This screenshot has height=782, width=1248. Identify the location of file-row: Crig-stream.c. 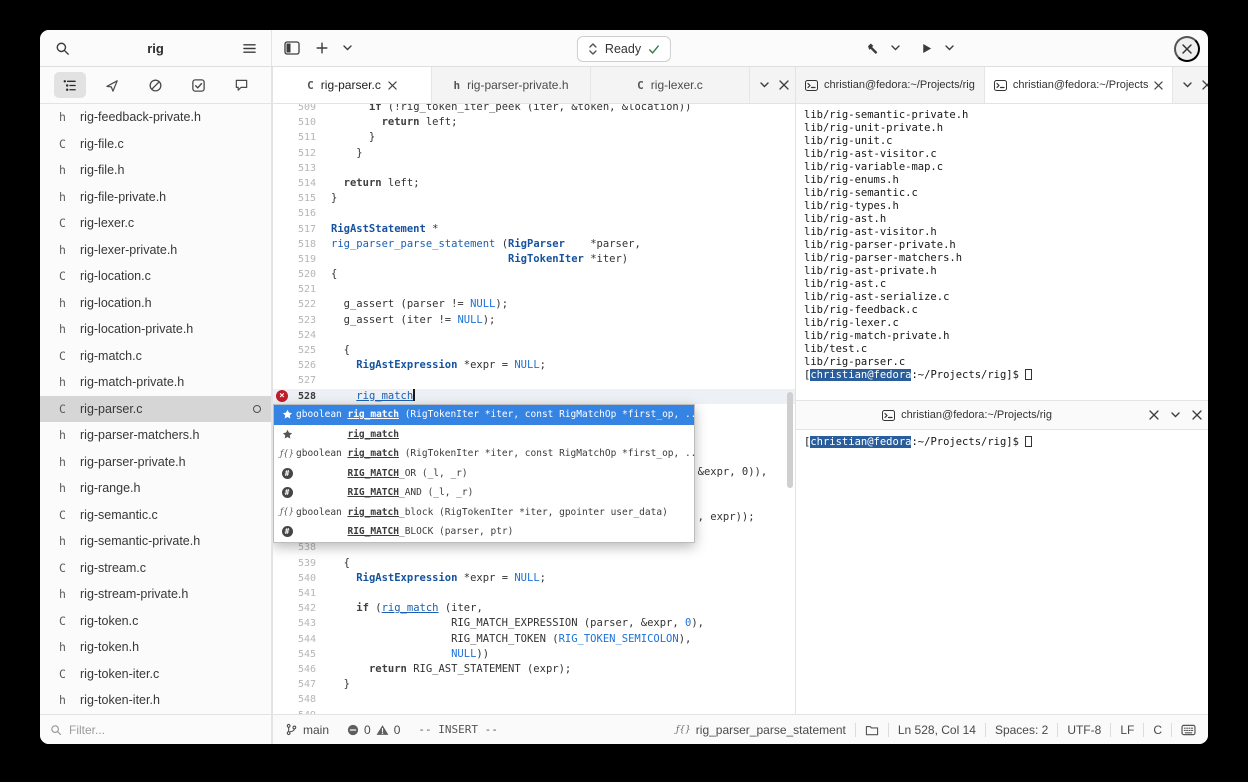
(155, 568).